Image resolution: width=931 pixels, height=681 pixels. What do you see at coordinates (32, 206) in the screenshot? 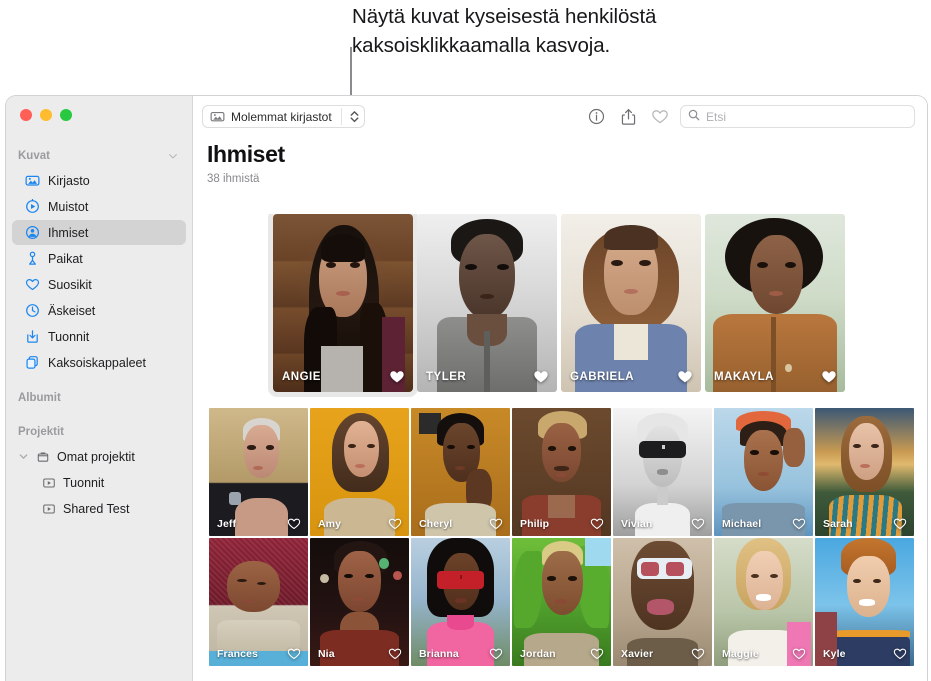
I see `memories-icon` at bounding box center [32, 206].